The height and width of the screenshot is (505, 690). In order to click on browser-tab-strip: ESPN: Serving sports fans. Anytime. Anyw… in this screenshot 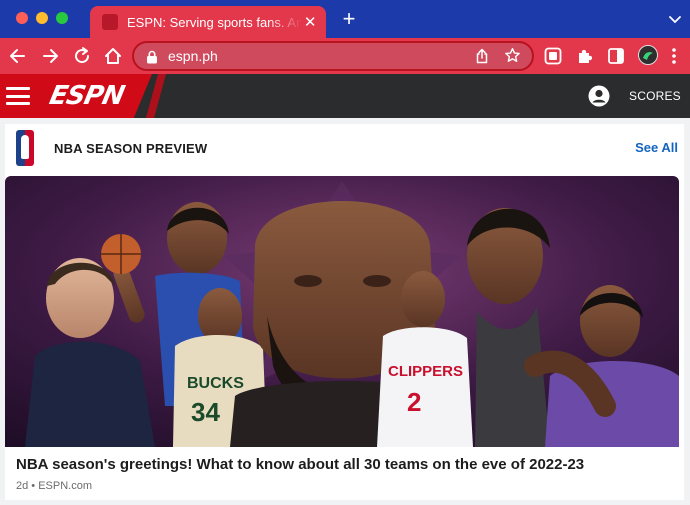, I will do `click(345, 19)`.